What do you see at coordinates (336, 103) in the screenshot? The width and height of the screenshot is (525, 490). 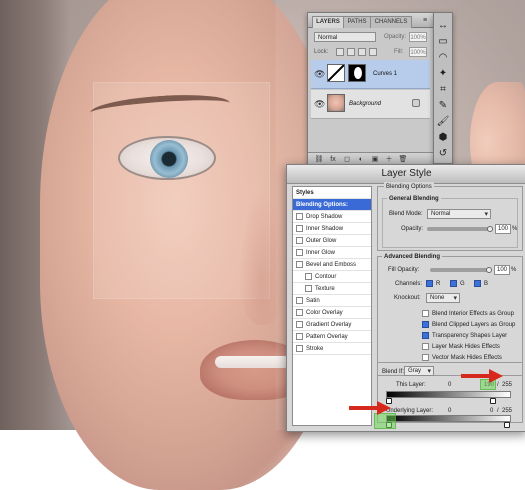 I see `background-thumbnail` at bounding box center [336, 103].